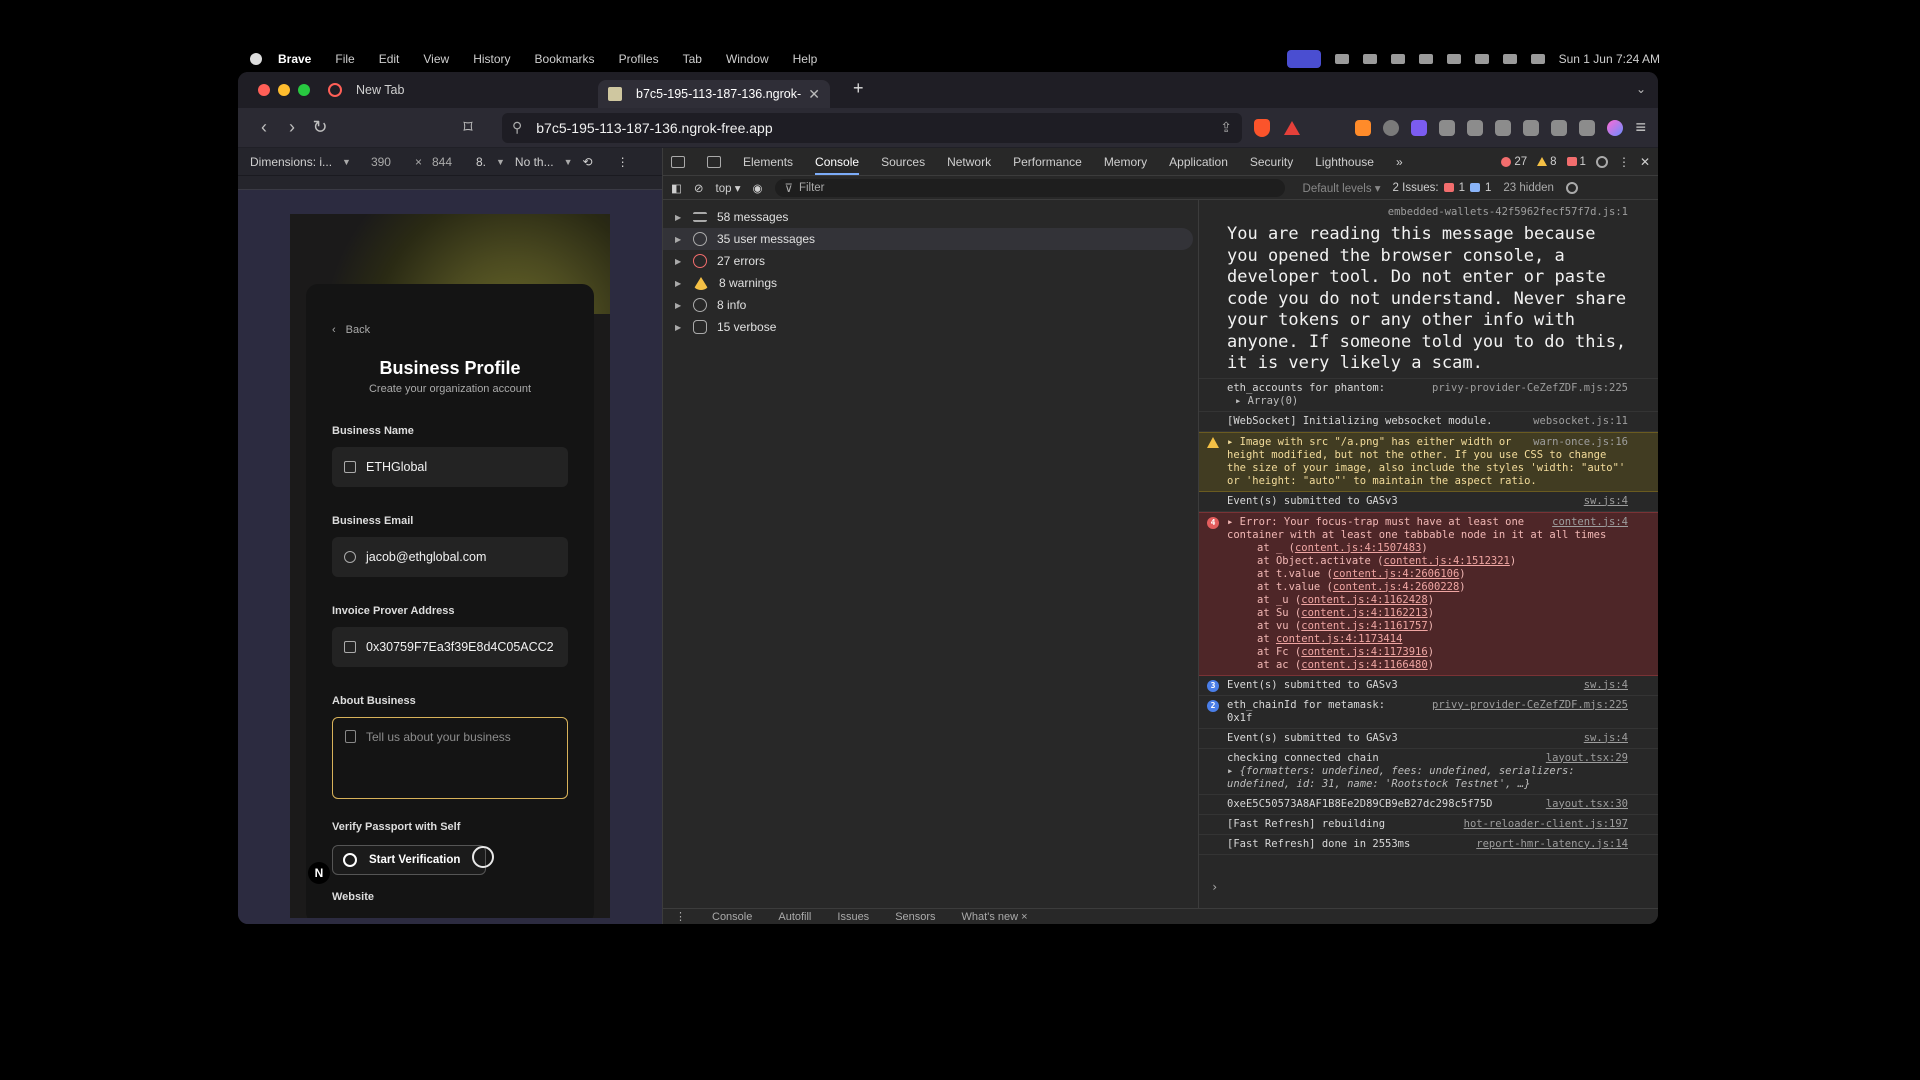 This screenshot has width=1920, height=1080. Describe the element at coordinates (1552, 844) in the screenshot. I see `source-link: report-hmr-latency.js:14` at that location.